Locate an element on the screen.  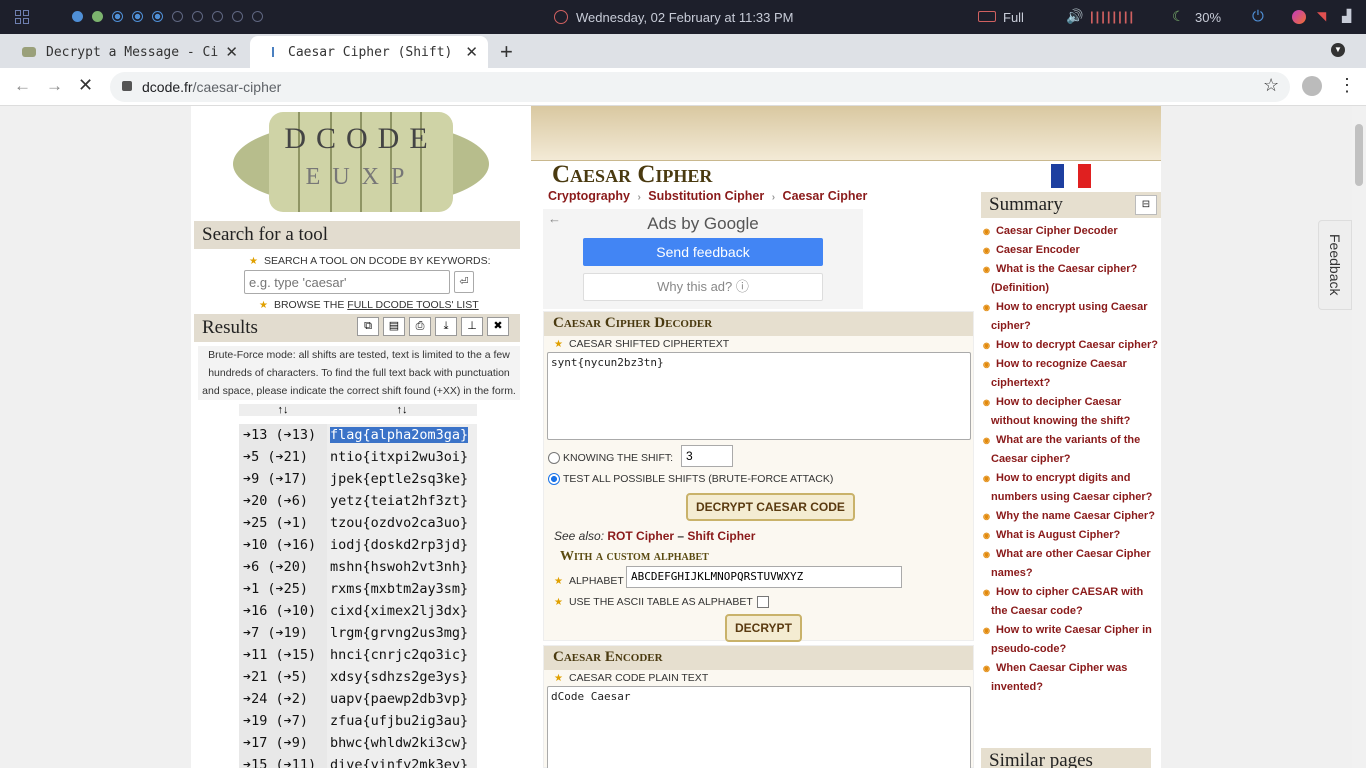
result-row: ➔25 (➔1) tzou{ozdvo2ca3uo} is located at coordinates (358, 523).